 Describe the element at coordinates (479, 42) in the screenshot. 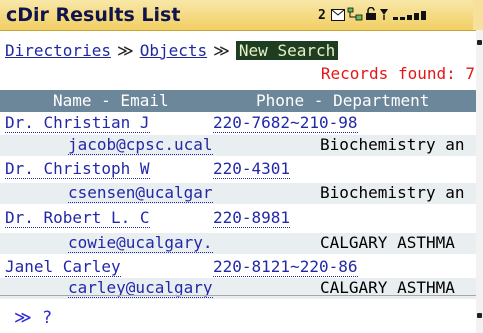

I see `scroll-up-indicator` at that location.